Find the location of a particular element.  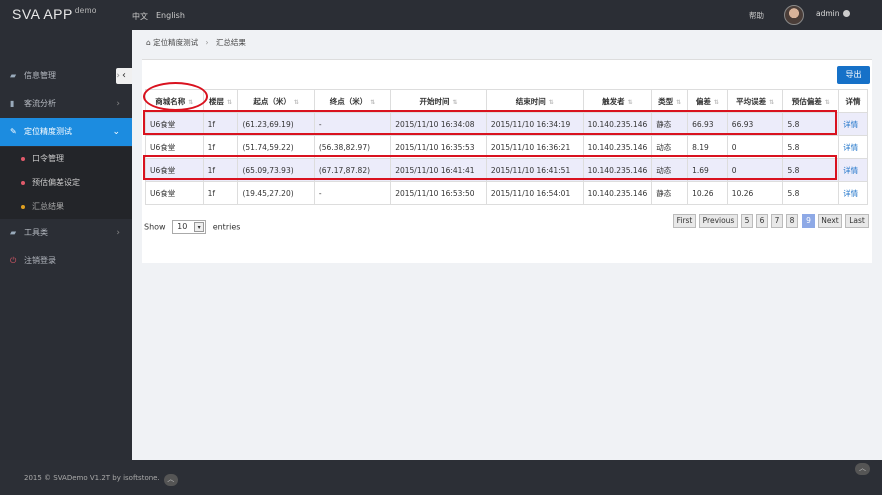

pager-page-button: 8 is located at coordinates (792, 221).